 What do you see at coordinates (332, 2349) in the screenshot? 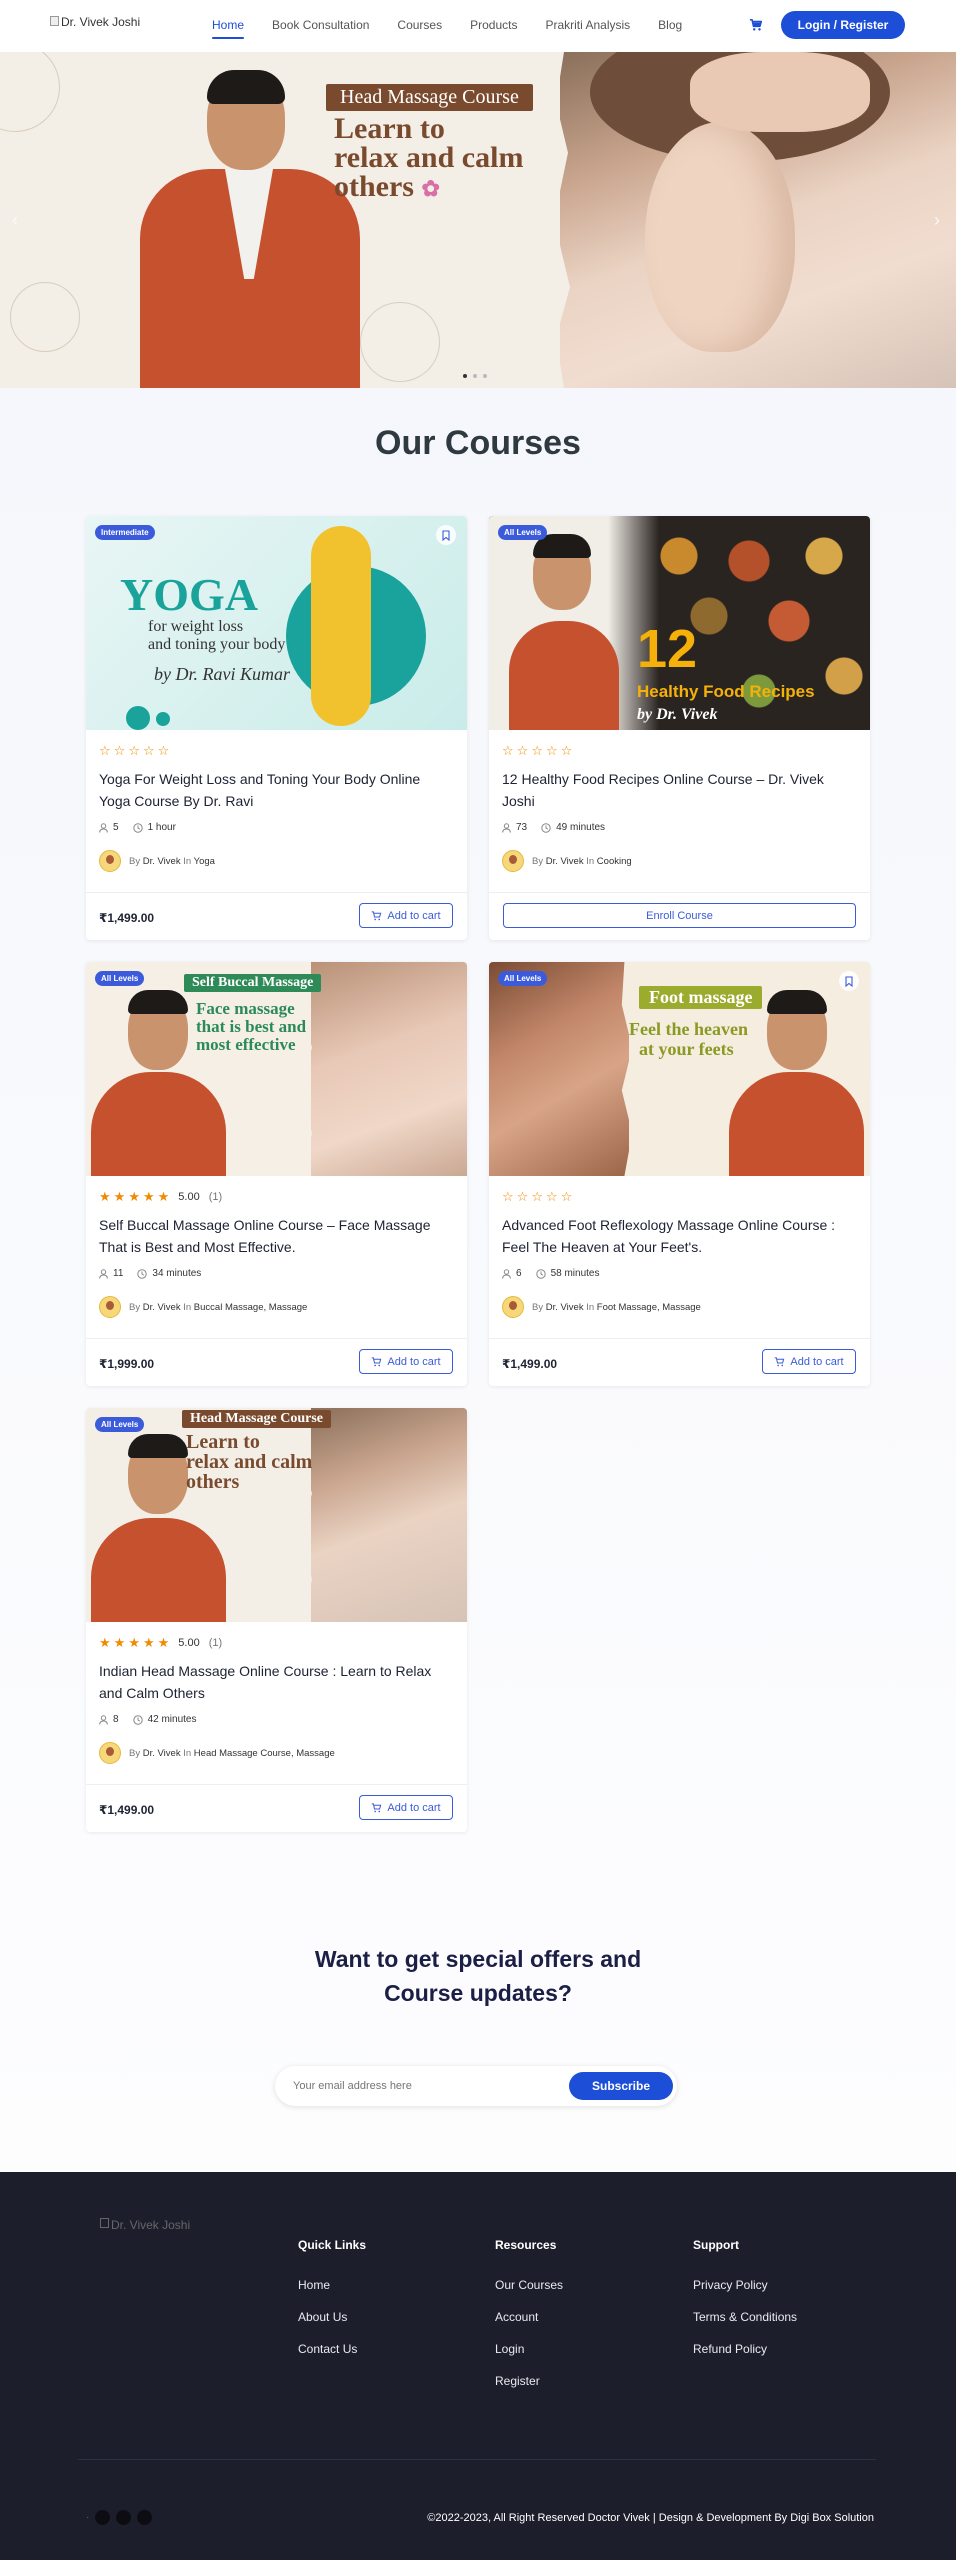
I see `footer-link-contact-us: Contact Us` at bounding box center [332, 2349].